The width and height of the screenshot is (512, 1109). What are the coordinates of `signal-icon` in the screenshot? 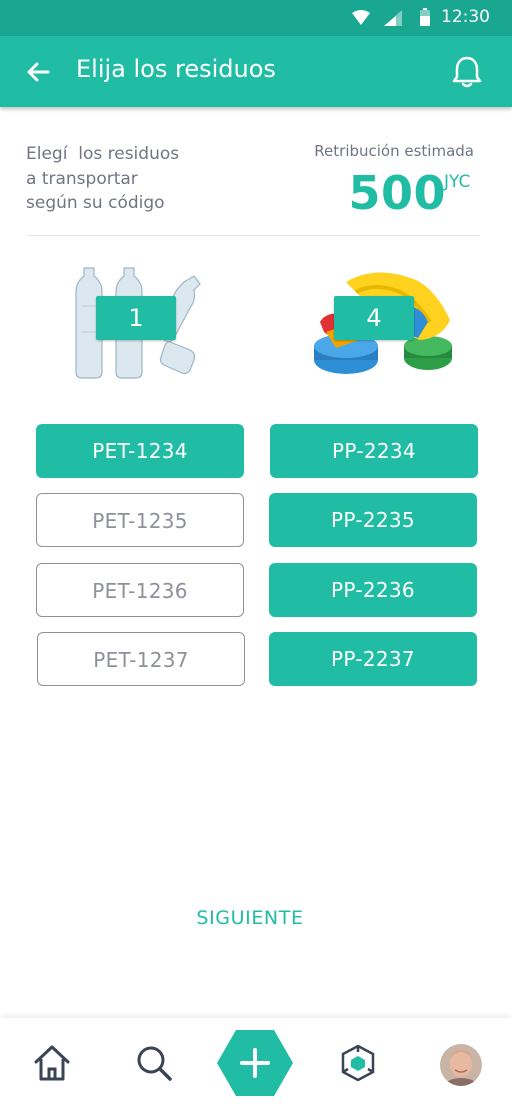 It's located at (393, 18).